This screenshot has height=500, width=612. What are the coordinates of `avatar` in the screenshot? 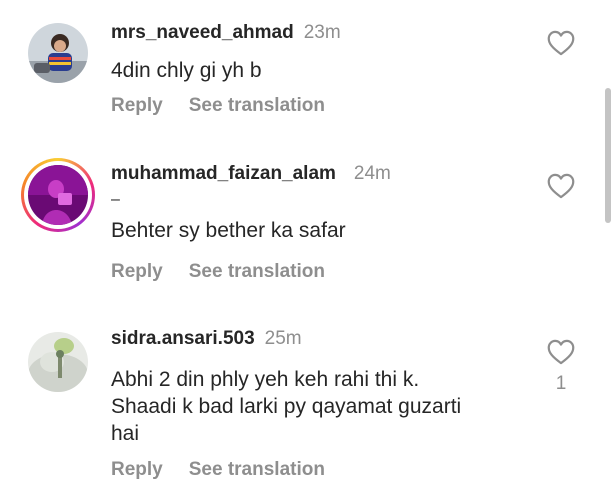 It's located at (58, 362).